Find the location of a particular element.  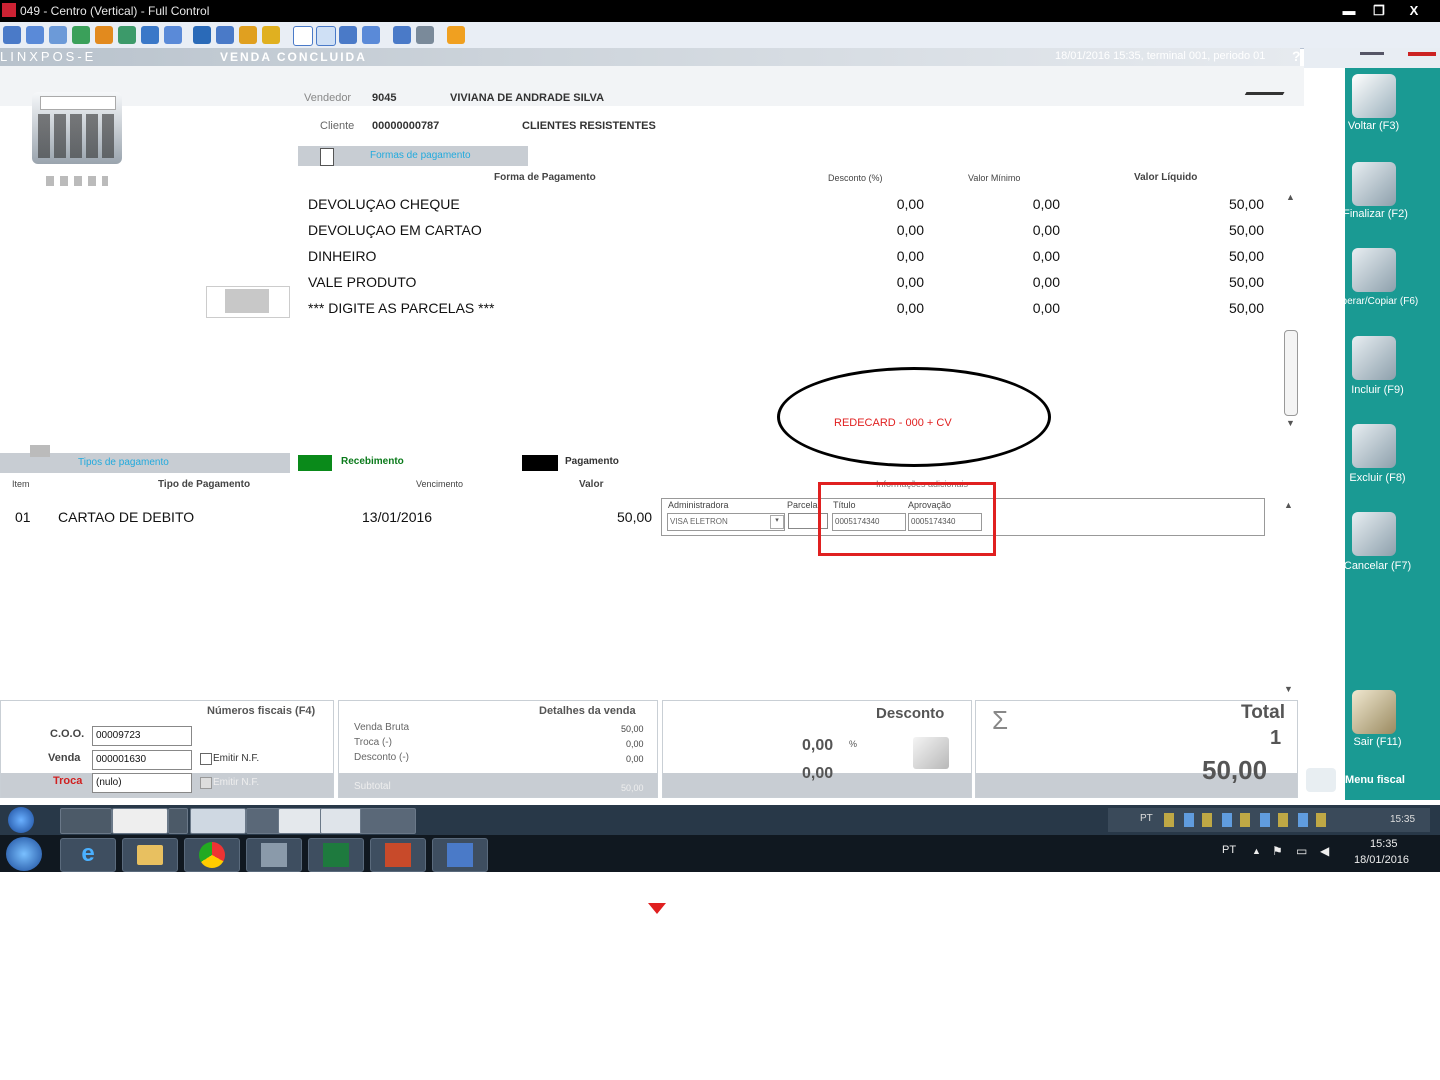

sale-status: VENDA CONCLUIDA is located at coordinates (293, 57).